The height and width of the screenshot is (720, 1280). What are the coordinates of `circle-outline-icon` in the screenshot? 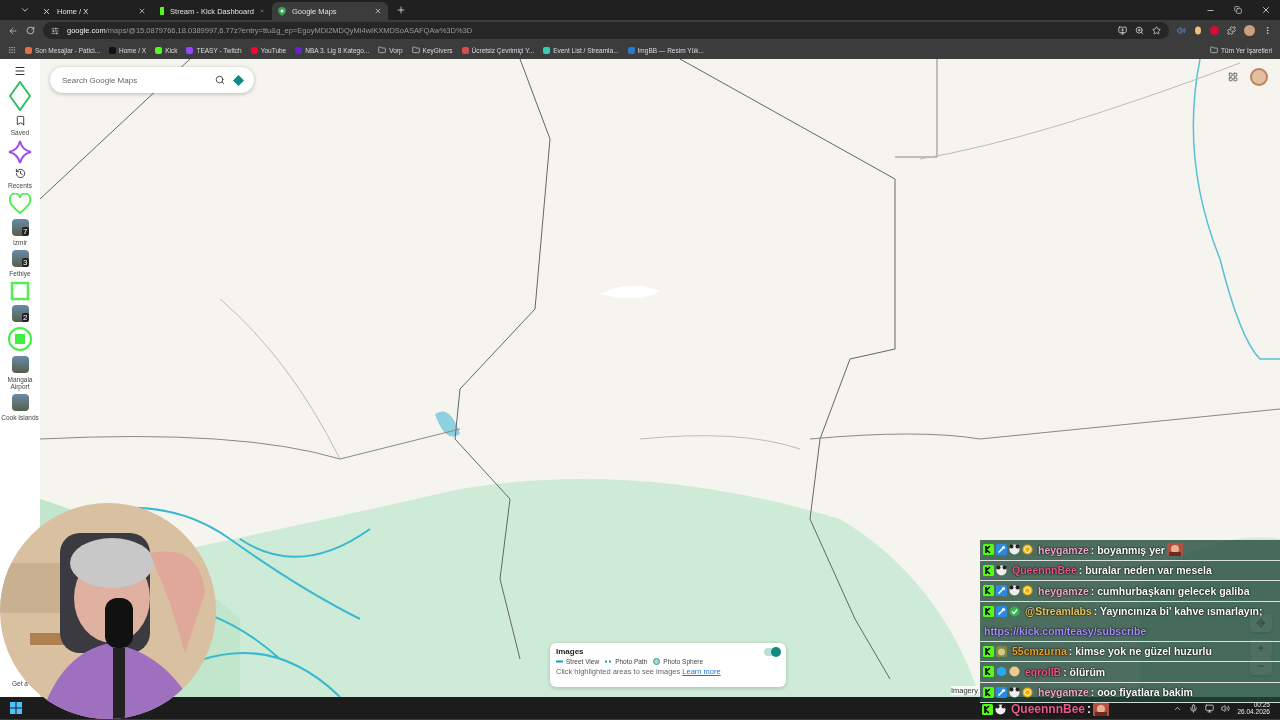 It's located at (20, 339).